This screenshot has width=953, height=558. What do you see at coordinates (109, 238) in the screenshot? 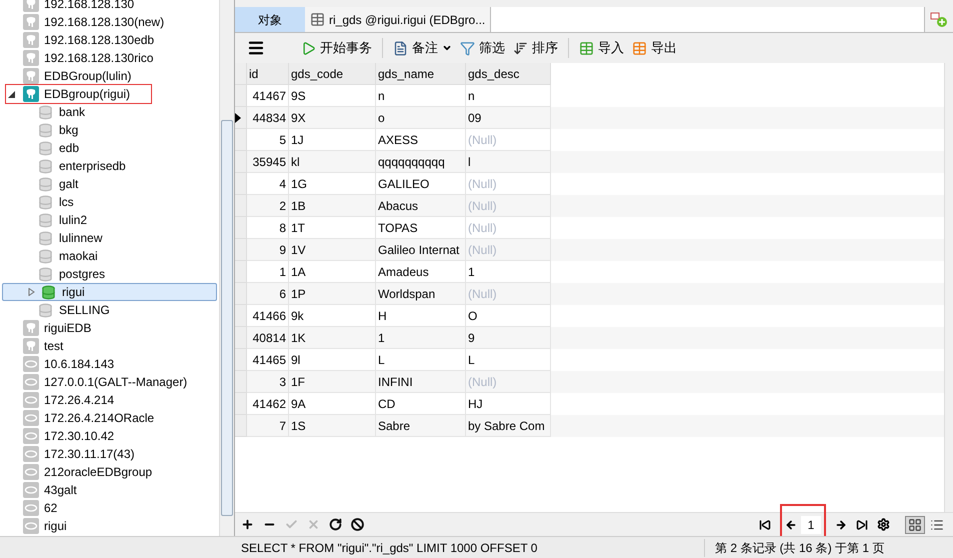
I see `tree-row: lulinnew` at bounding box center [109, 238].